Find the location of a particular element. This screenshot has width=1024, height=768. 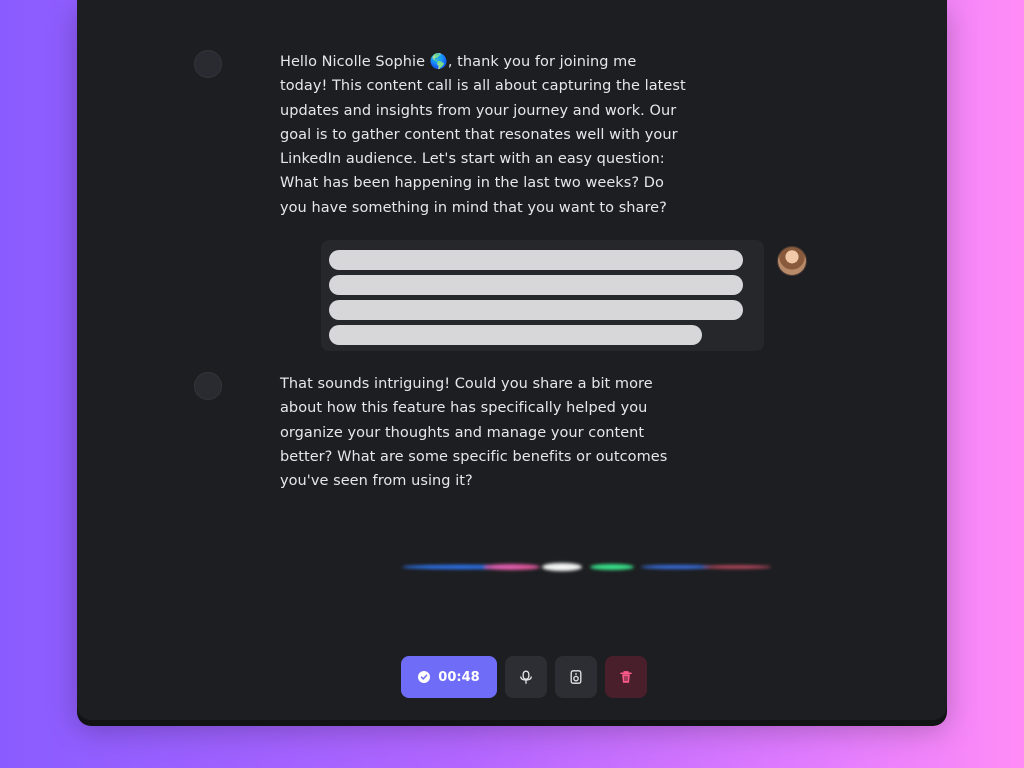

trash-icon is located at coordinates (626, 677).